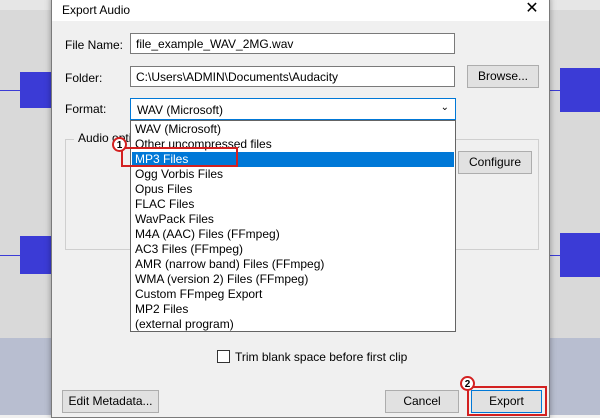 The image size is (600, 418). What do you see at coordinates (223, 356) in the screenshot?
I see `trim-checkbox` at bounding box center [223, 356].